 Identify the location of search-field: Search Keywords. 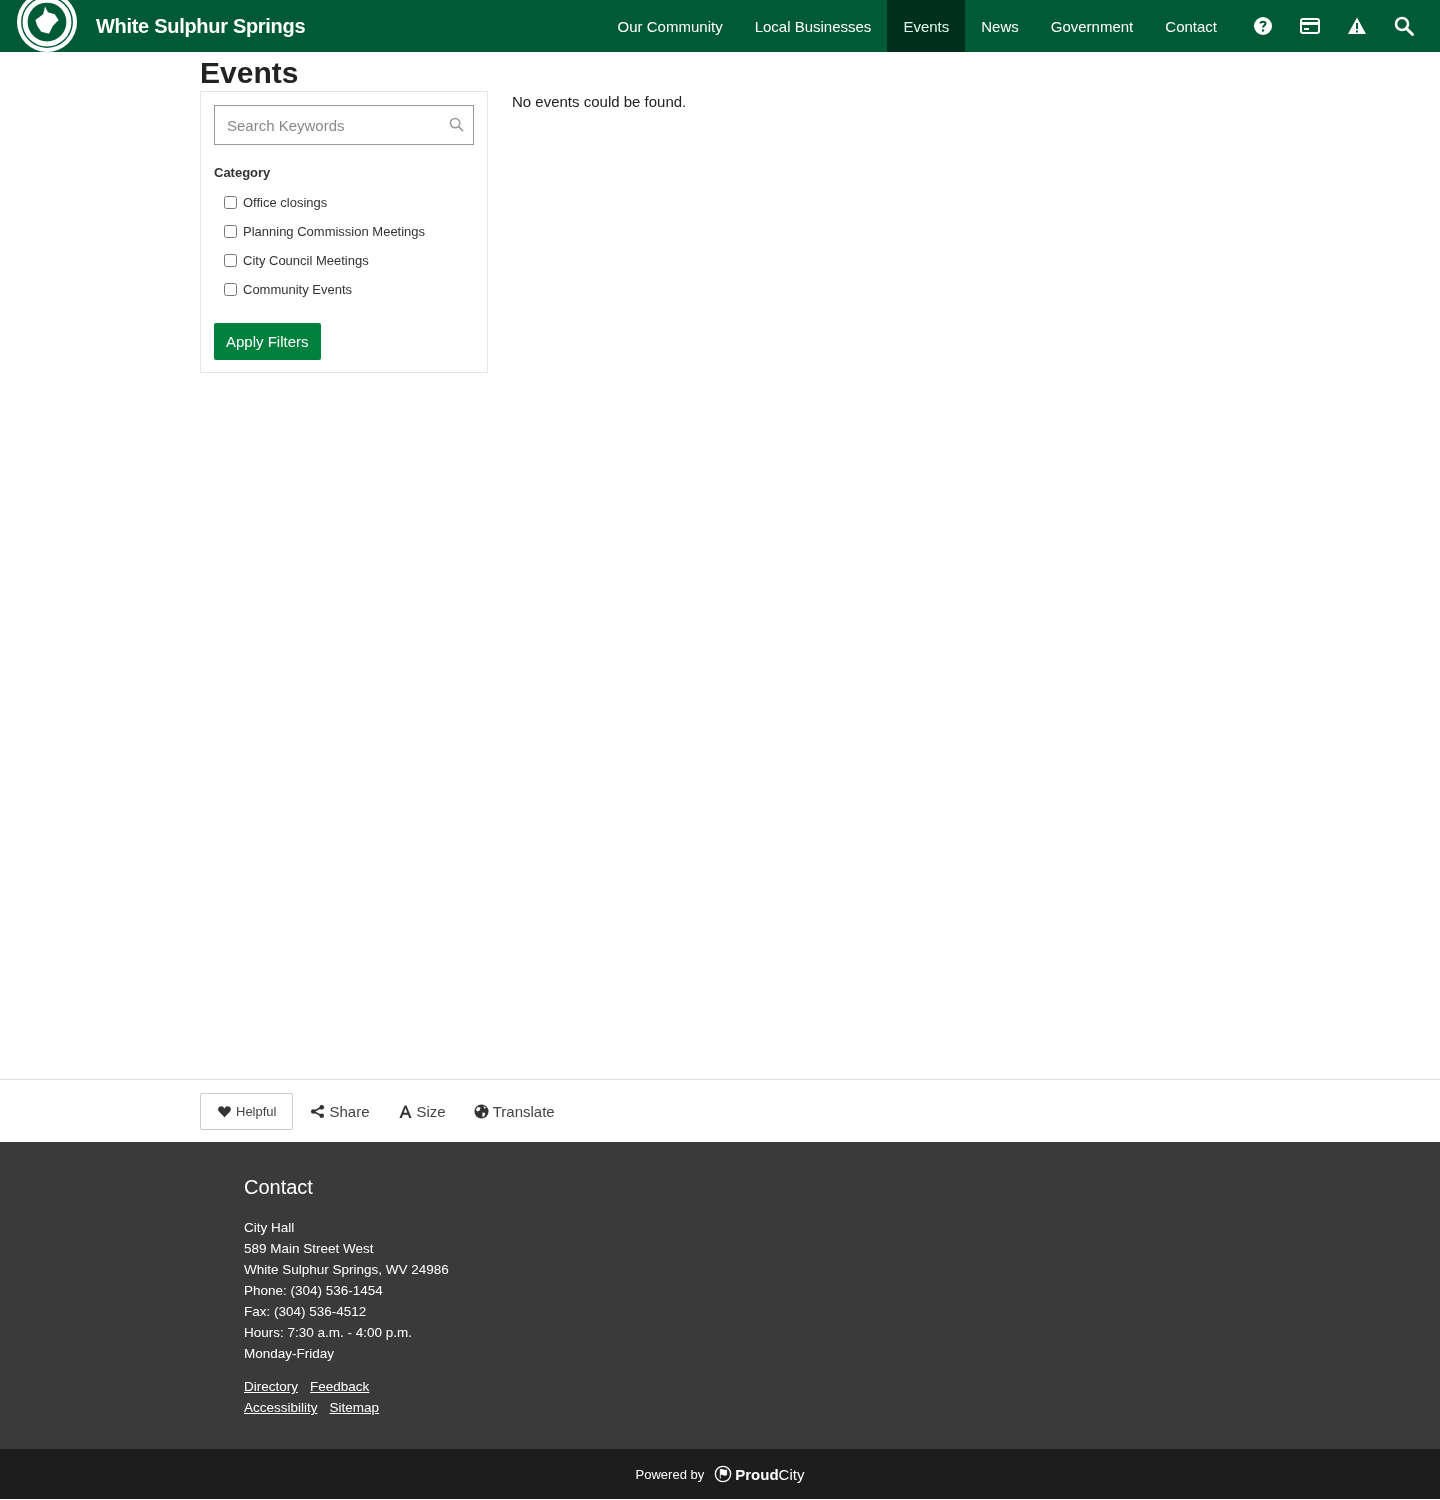
(344, 125).